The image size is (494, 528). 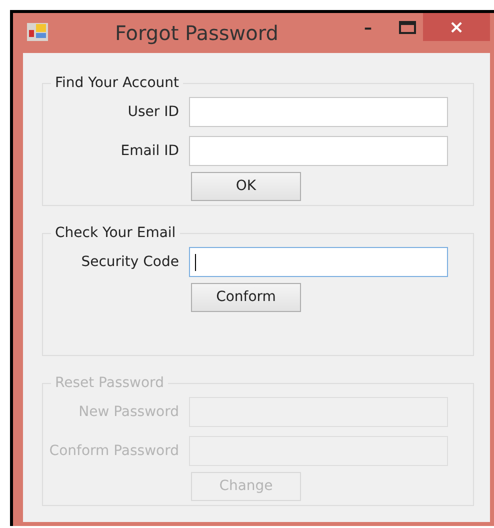 I want to click on group-title: Check Your Email, so click(x=115, y=233).